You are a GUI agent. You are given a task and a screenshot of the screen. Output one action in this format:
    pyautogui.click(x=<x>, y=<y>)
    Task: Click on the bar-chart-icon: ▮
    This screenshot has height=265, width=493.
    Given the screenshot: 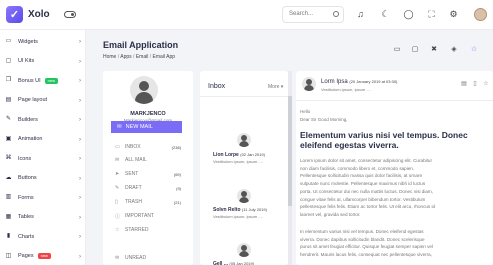 What is the action you would take?
    pyautogui.click(x=8, y=236)
    